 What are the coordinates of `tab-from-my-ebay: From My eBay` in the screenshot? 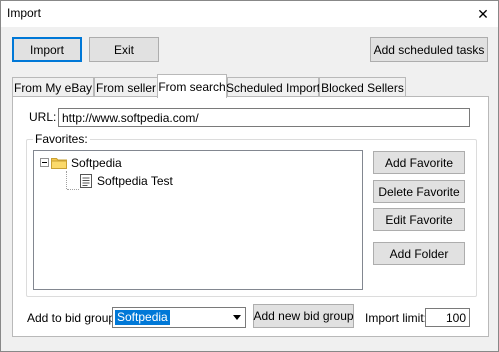 It's located at (53, 87).